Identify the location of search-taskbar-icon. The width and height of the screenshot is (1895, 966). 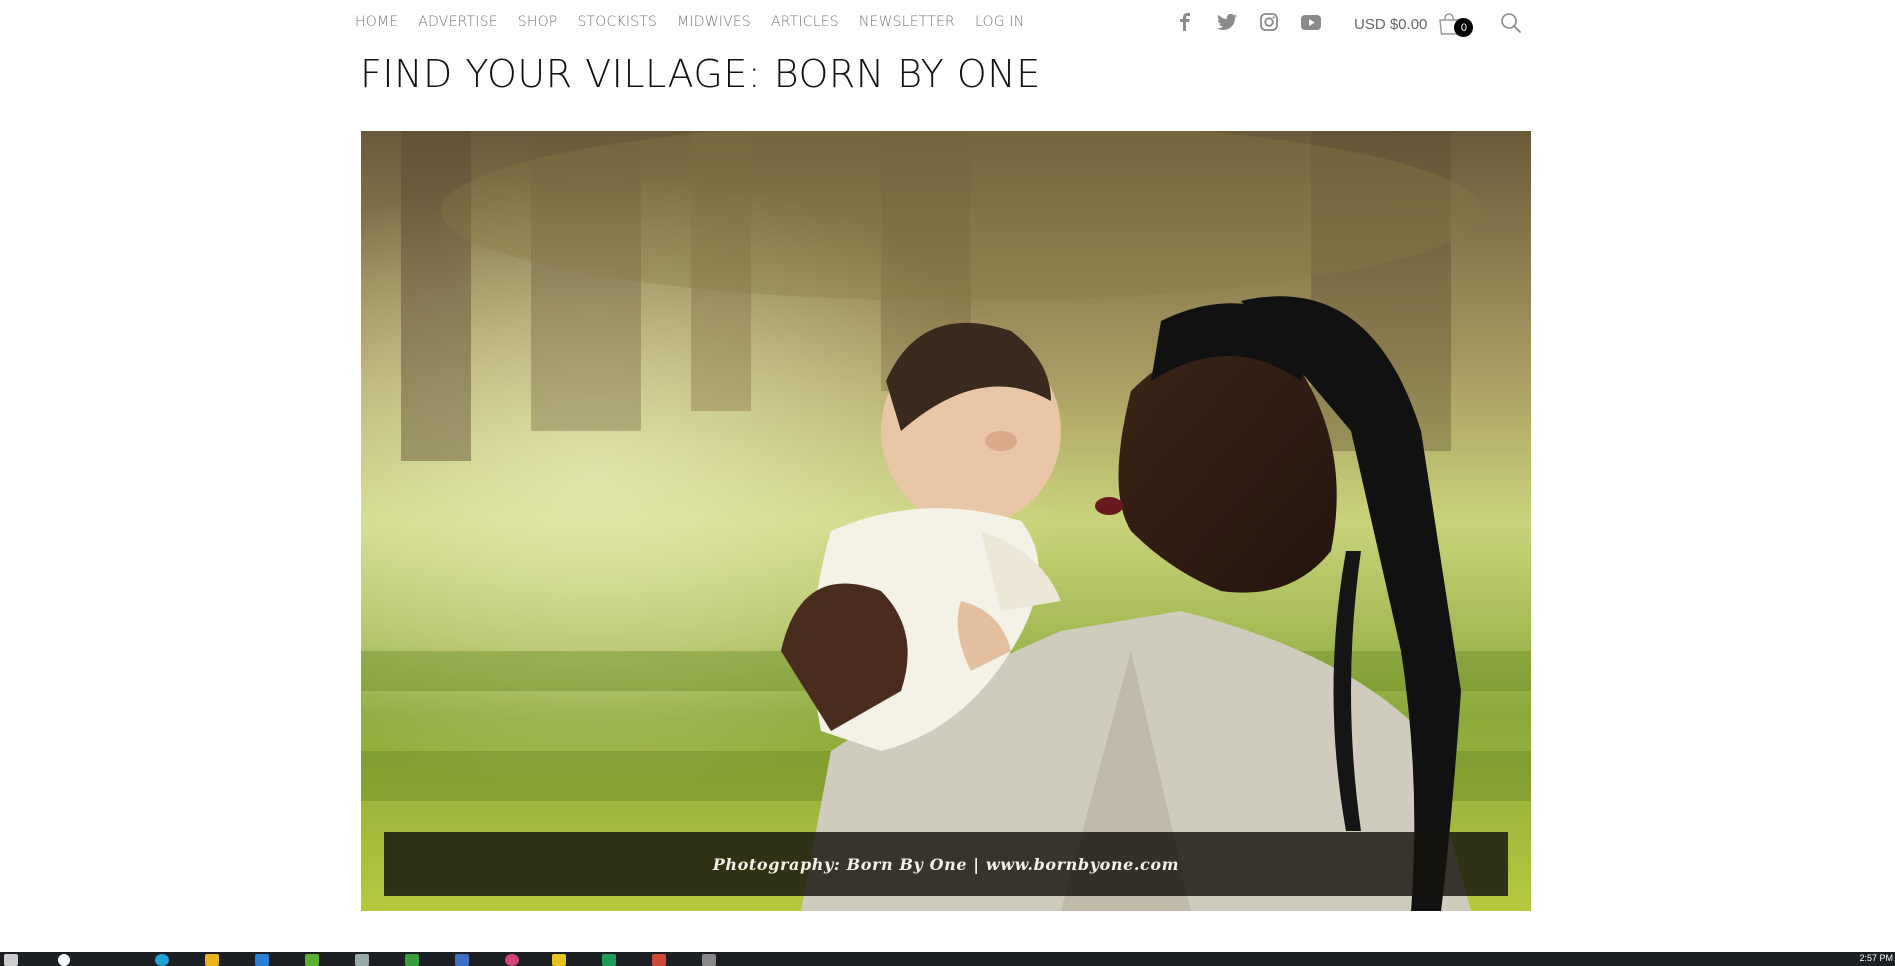
(64, 960).